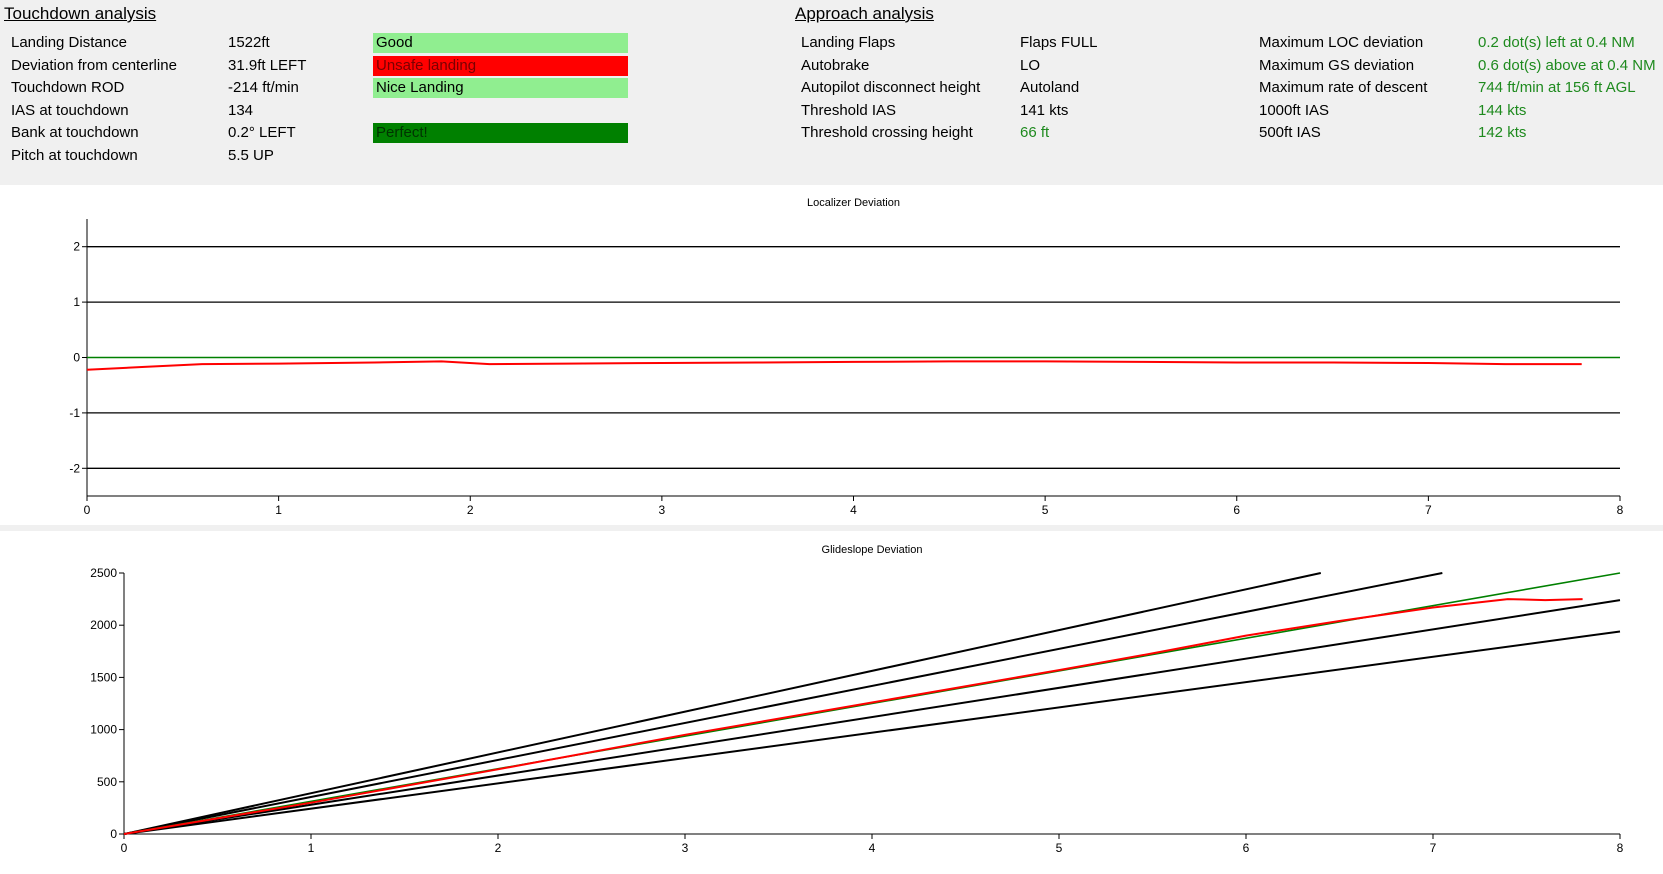 The width and height of the screenshot is (1663, 874). I want to click on aircraft-path-line, so click(834, 365).